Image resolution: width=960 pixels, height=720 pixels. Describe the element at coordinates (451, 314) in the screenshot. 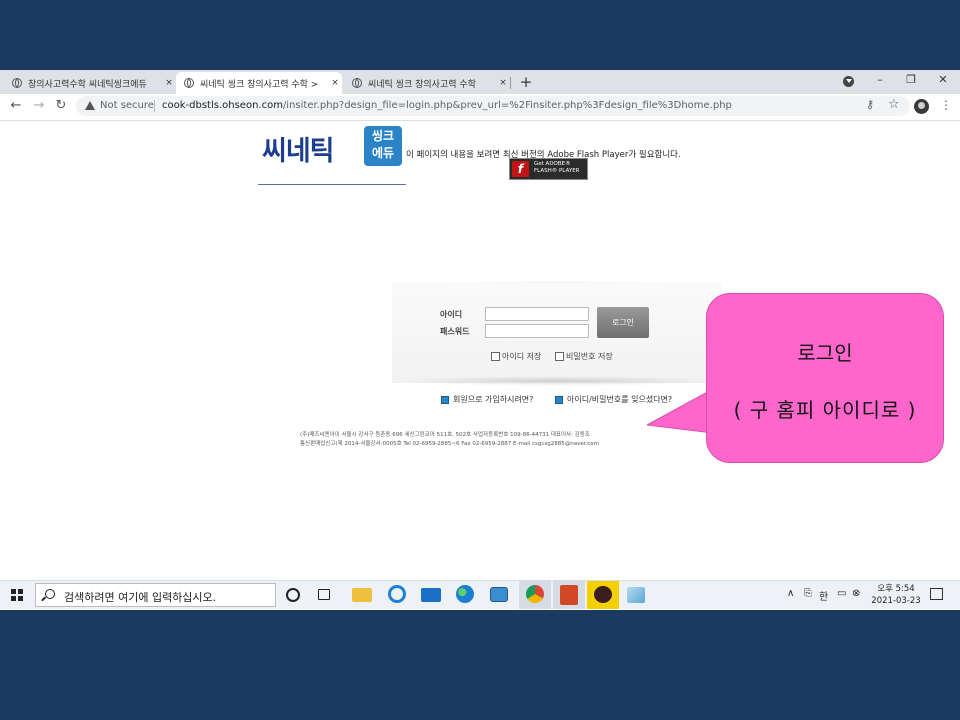

I see `id-label: 아이디` at that location.